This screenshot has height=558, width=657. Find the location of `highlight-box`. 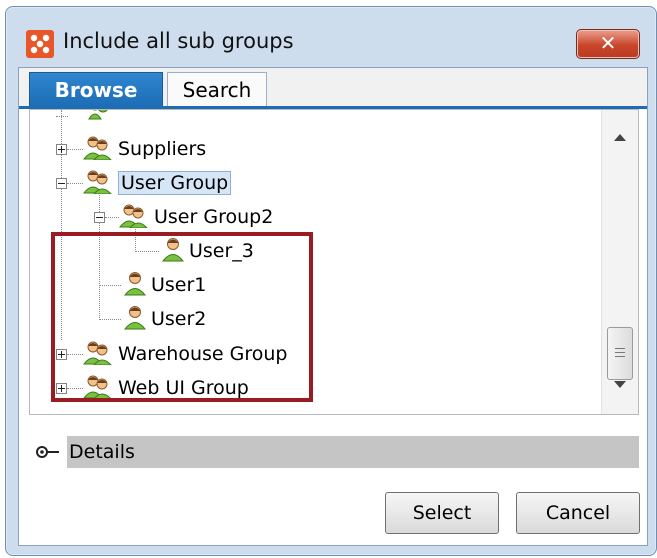

highlight-box is located at coordinates (182, 317).